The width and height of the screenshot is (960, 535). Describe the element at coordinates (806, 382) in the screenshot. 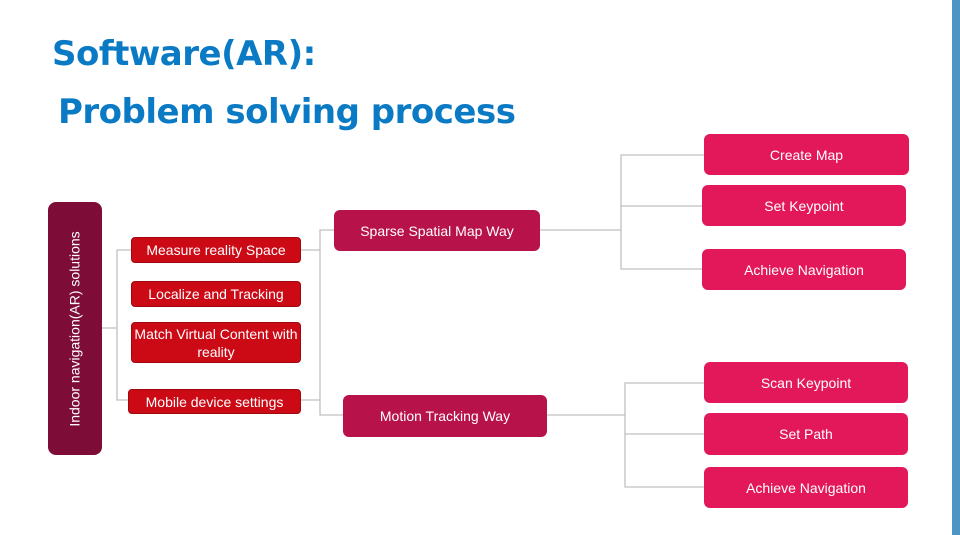

I see `step-node-scan-keypoint: Scan Keypoint` at that location.